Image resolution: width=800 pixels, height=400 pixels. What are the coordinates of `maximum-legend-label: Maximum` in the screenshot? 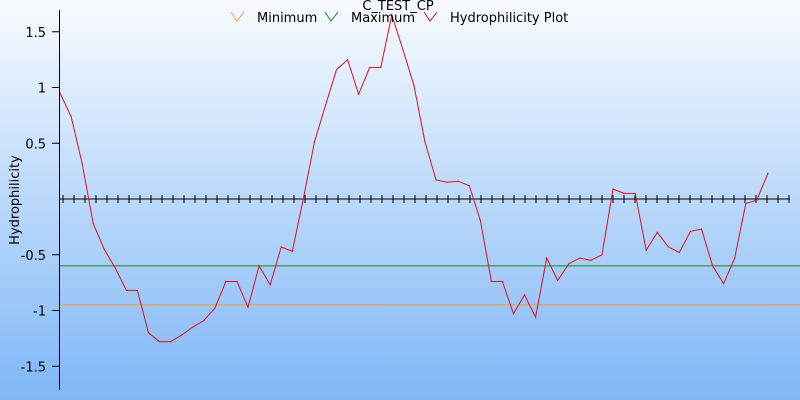 It's located at (383, 18).